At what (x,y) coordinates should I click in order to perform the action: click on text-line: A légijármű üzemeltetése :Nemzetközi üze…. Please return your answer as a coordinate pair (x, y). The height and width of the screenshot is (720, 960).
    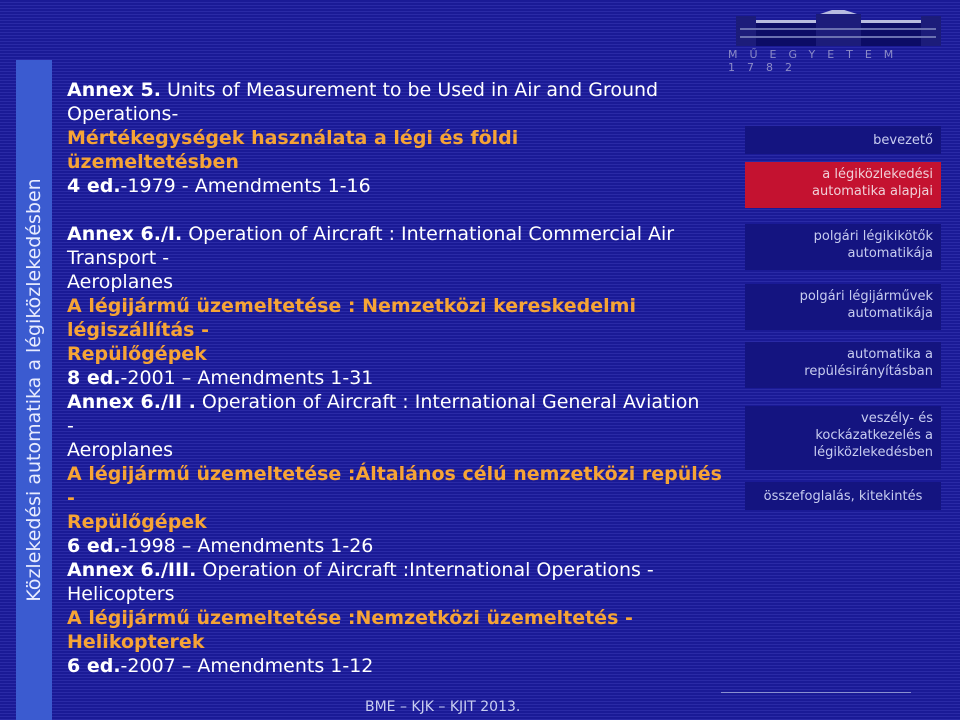
    Looking at the image, I should click on (412, 618).